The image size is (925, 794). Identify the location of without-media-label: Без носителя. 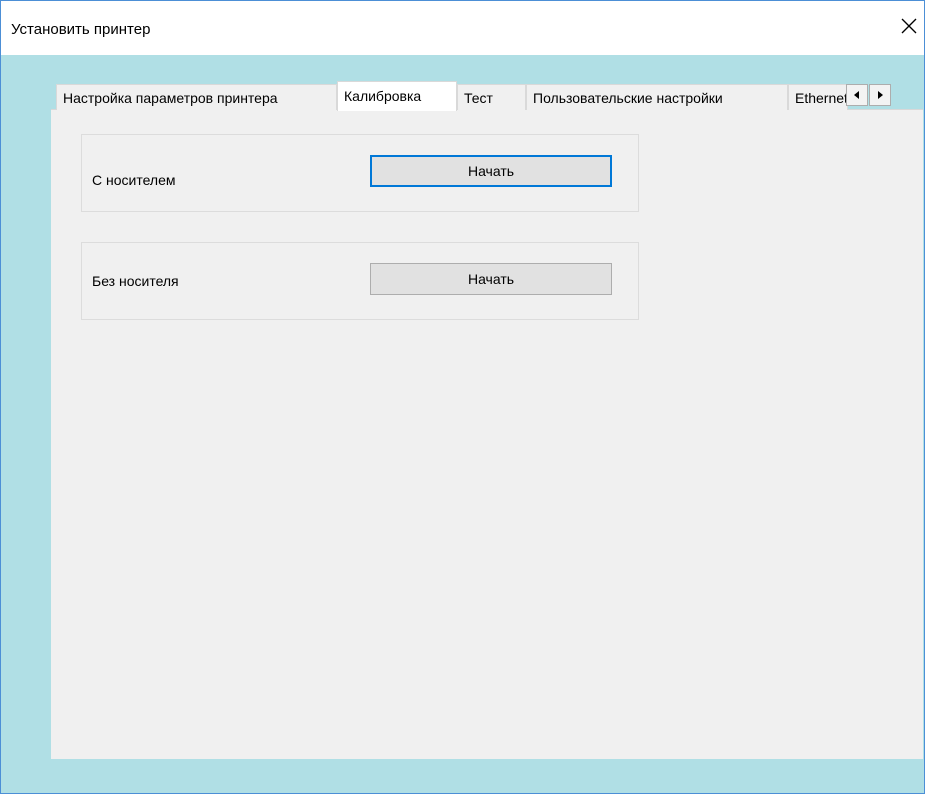
(135, 281).